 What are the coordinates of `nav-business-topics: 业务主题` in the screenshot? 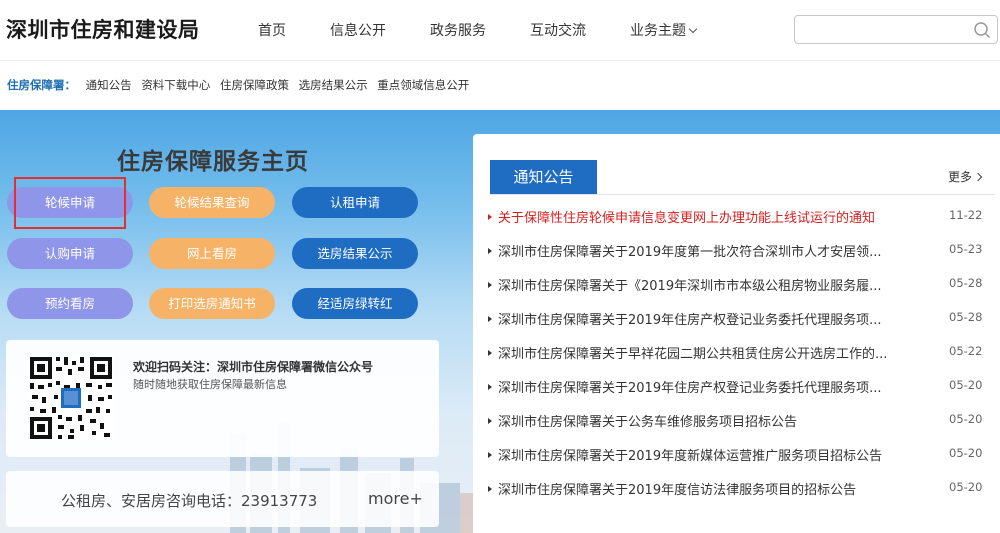 It's located at (664, 30).